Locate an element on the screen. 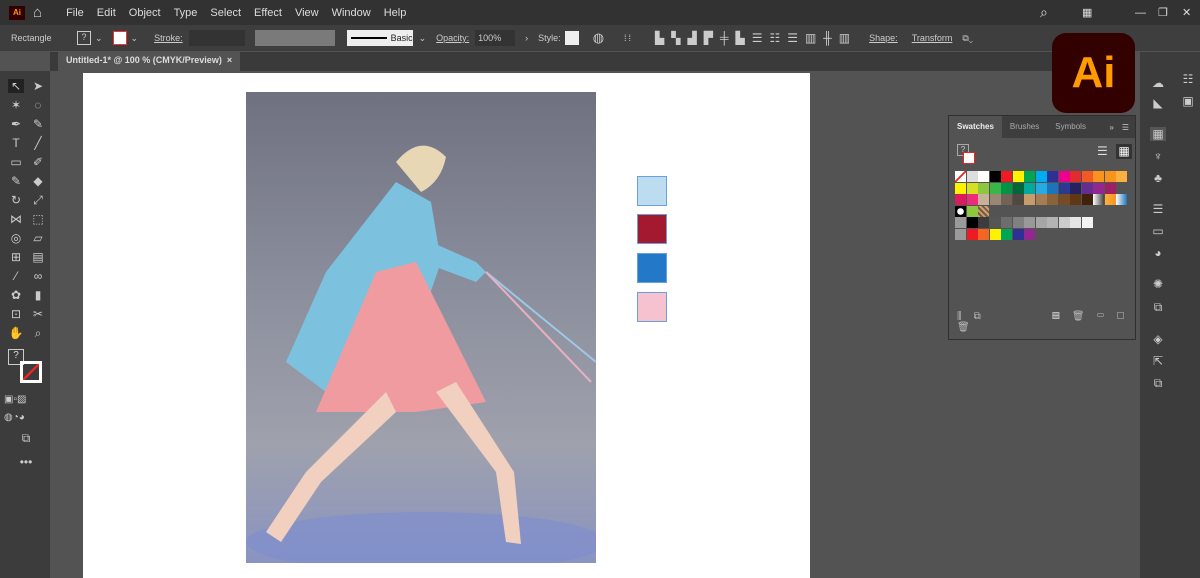  scale-tool-icon: ⤢ is located at coordinates (38, 200).